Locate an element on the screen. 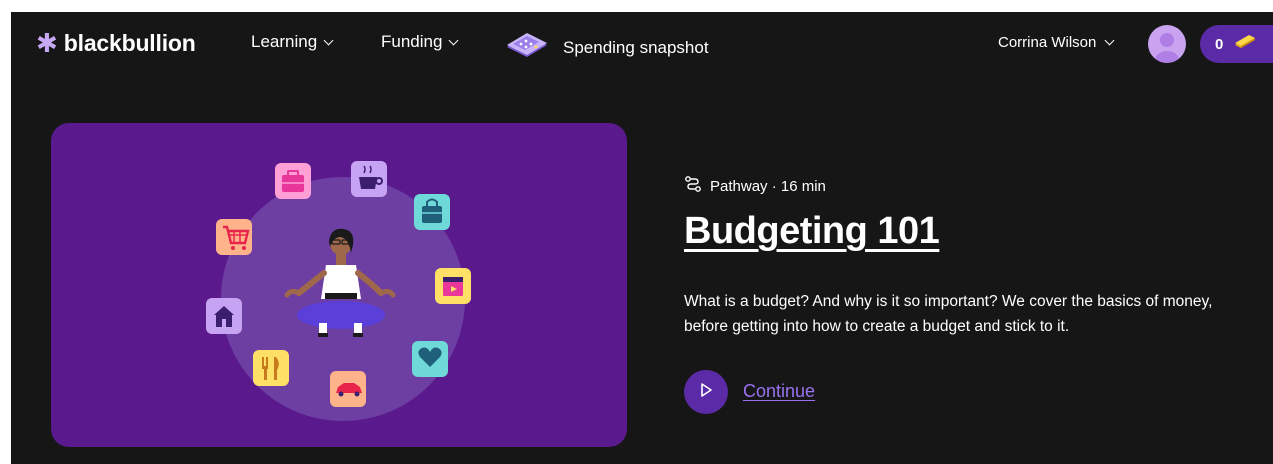  user-name: Corrina Wilson is located at coordinates (1047, 42).